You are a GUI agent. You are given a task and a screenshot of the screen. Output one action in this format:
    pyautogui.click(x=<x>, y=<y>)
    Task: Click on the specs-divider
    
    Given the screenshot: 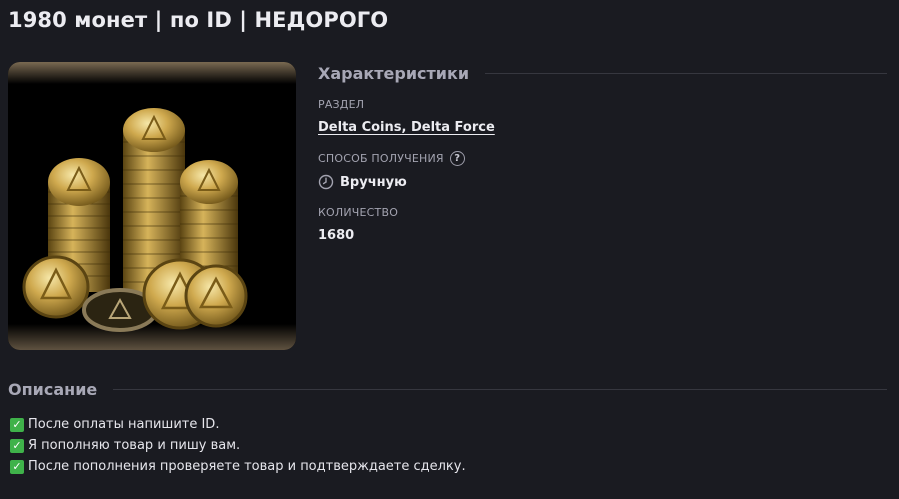 What is the action you would take?
    pyautogui.click(x=686, y=73)
    